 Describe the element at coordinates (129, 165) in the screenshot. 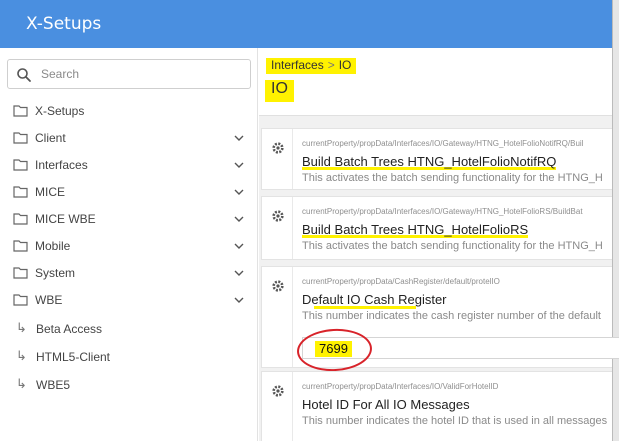

I see `sidebar-item-interfaces: Interfaces` at that location.